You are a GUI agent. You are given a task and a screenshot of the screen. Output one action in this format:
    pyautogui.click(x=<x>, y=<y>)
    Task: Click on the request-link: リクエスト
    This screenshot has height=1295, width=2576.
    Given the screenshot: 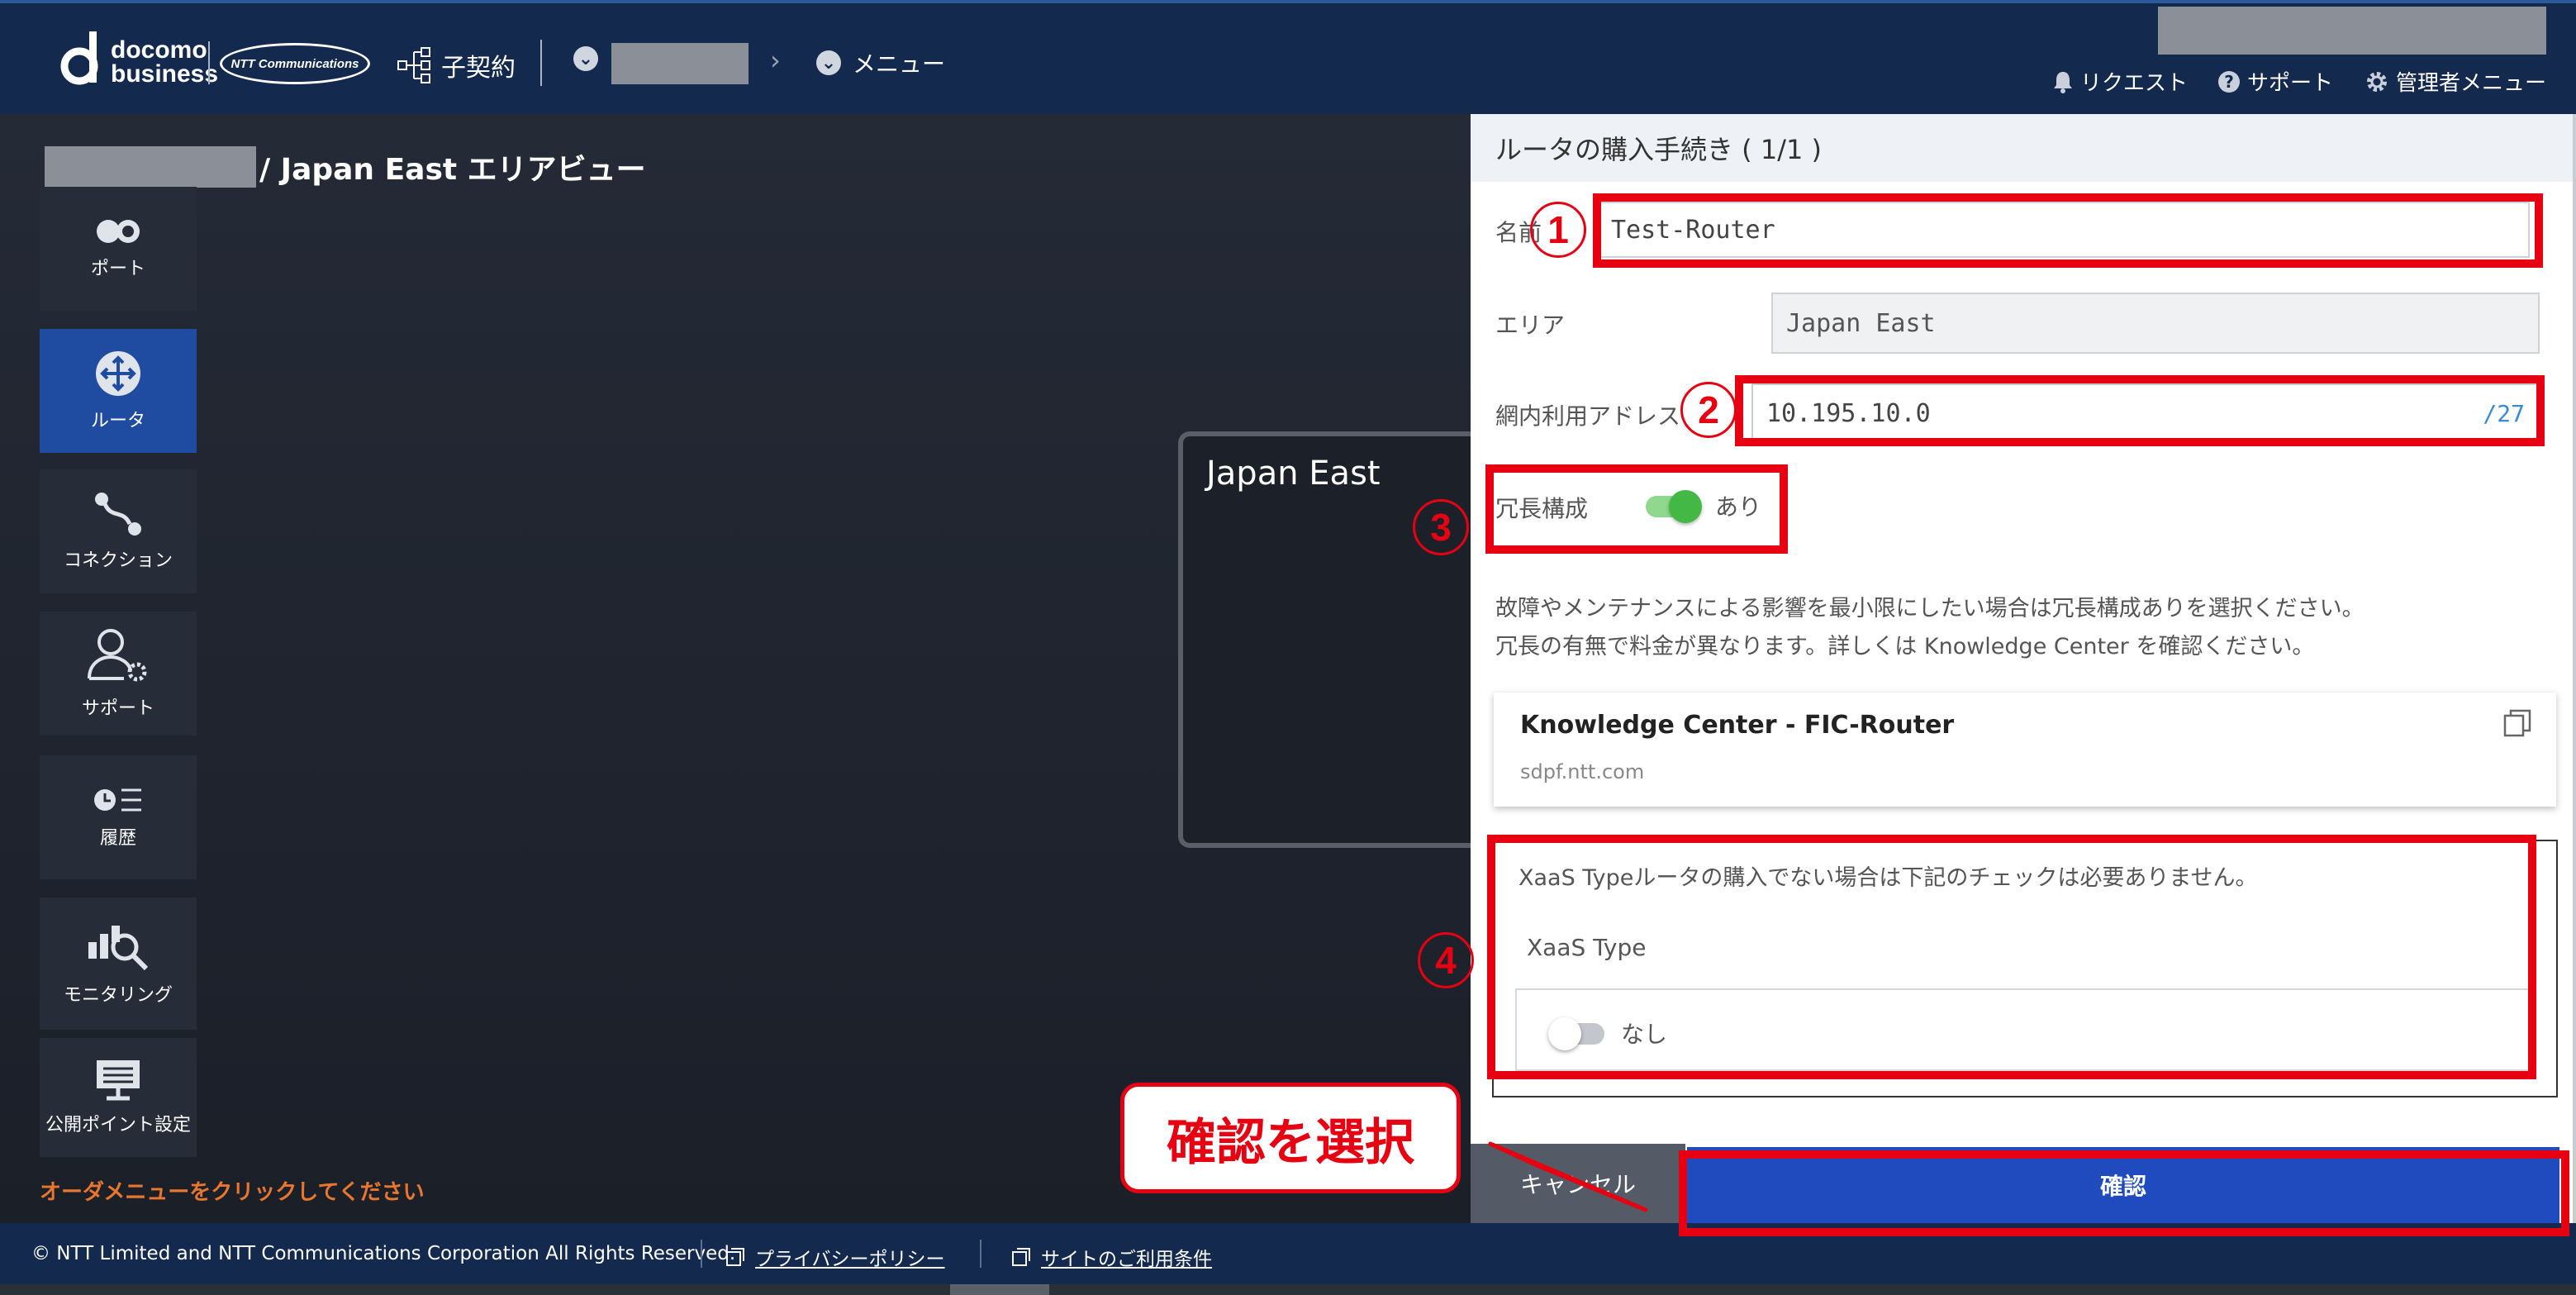 What is the action you would take?
    pyautogui.click(x=2120, y=81)
    